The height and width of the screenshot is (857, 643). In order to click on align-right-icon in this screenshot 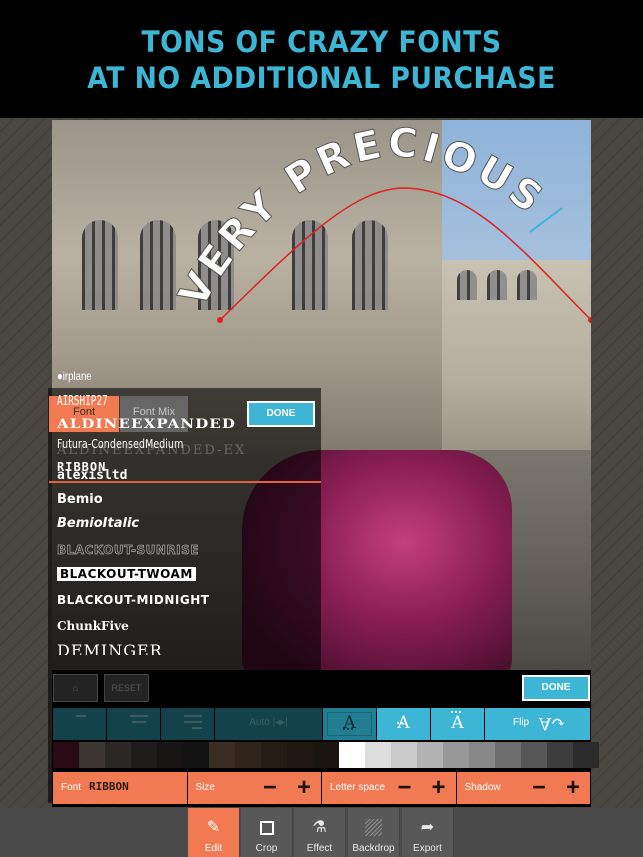, I will do `click(193, 724)`.